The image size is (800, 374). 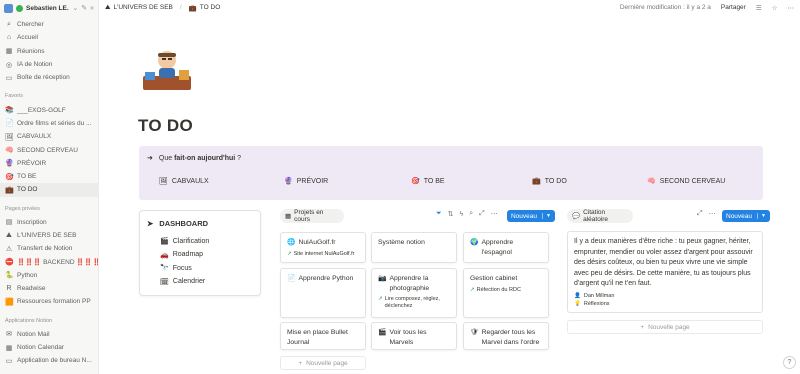 What do you see at coordinates (451, 214) in the screenshot?
I see `sort-icon: ⇅` at bounding box center [451, 214].